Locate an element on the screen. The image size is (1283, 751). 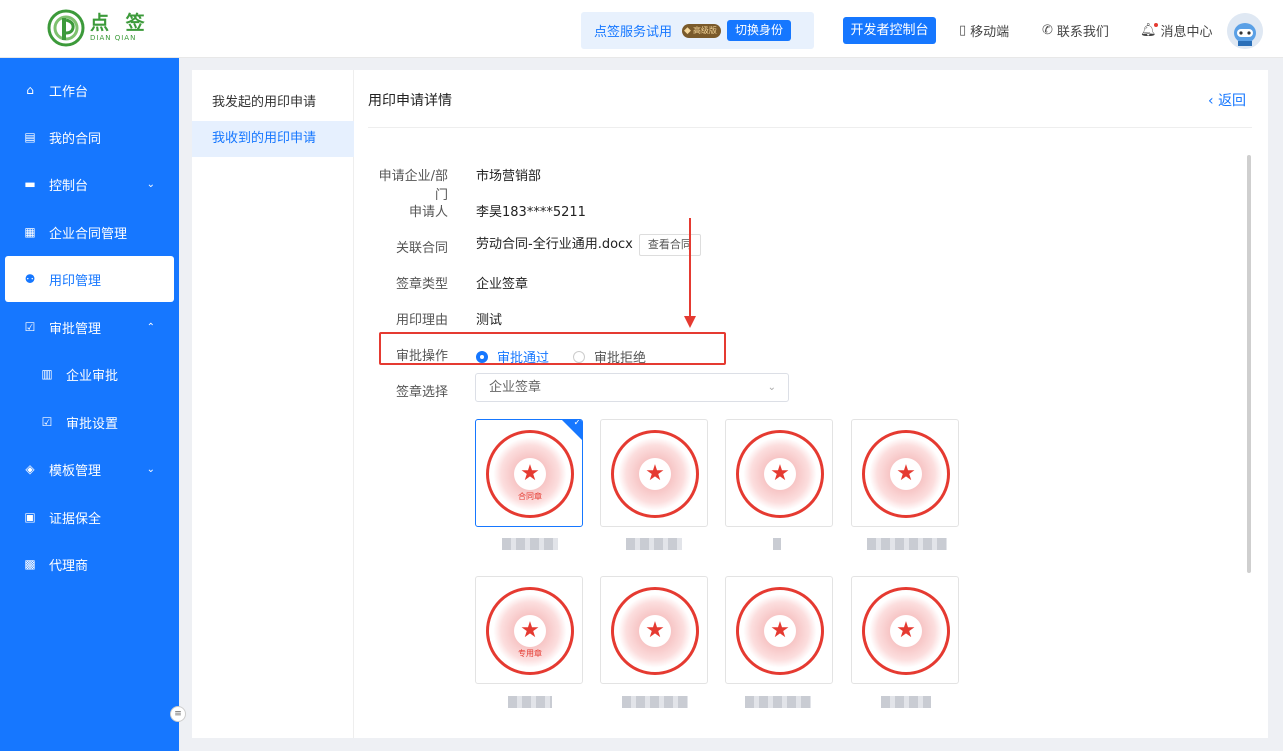
brand-logo: 点 签 DIAN QIAN is located at coordinates (98, 28).